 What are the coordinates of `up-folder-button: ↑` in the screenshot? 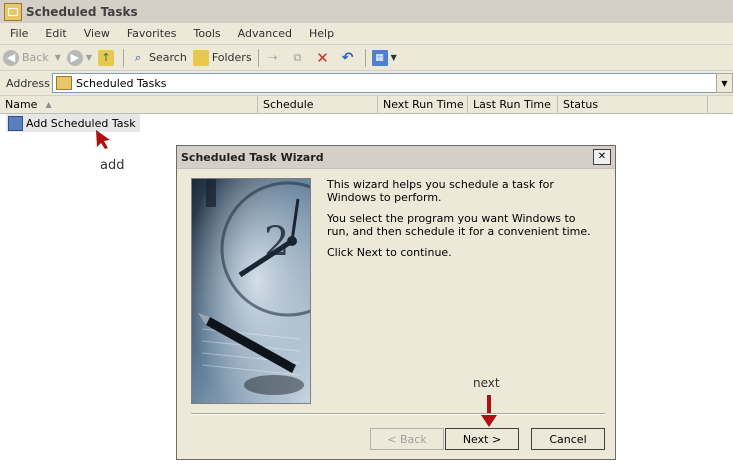 It's located at (107, 58).